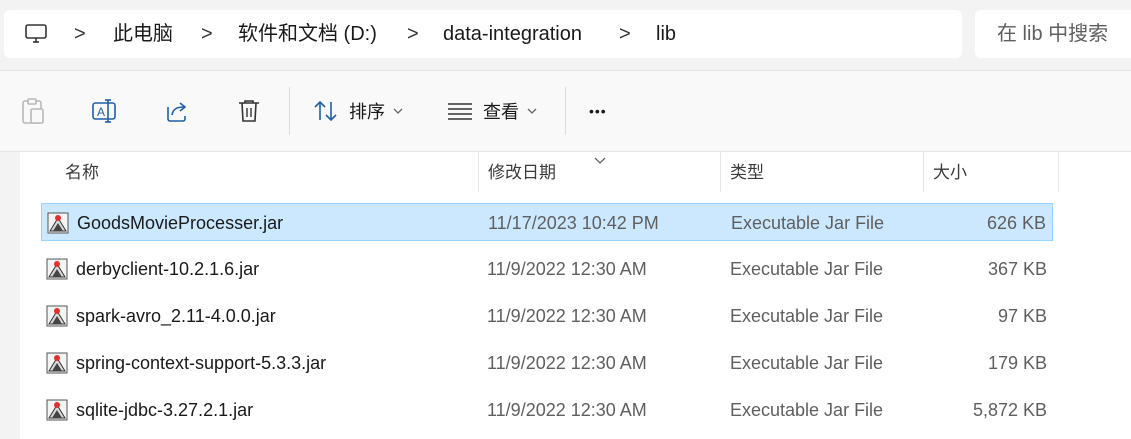 Image resolution: width=1131 pixels, height=439 pixels. I want to click on file-size: 179 KB, so click(1017, 363).